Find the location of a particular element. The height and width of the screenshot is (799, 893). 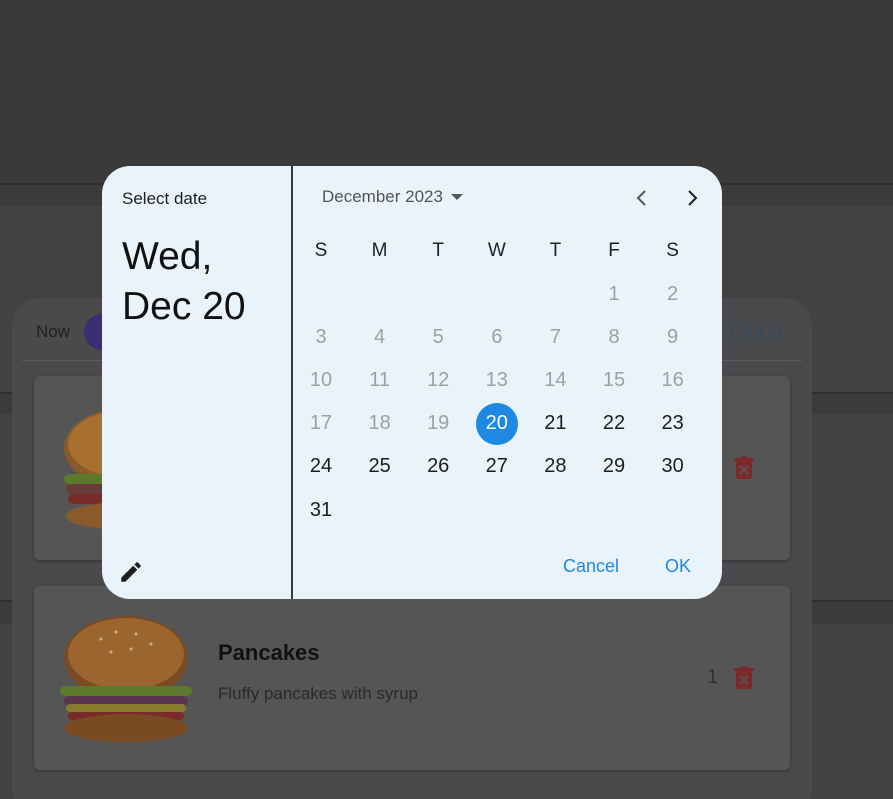

weekday-header: F is located at coordinates (614, 250).